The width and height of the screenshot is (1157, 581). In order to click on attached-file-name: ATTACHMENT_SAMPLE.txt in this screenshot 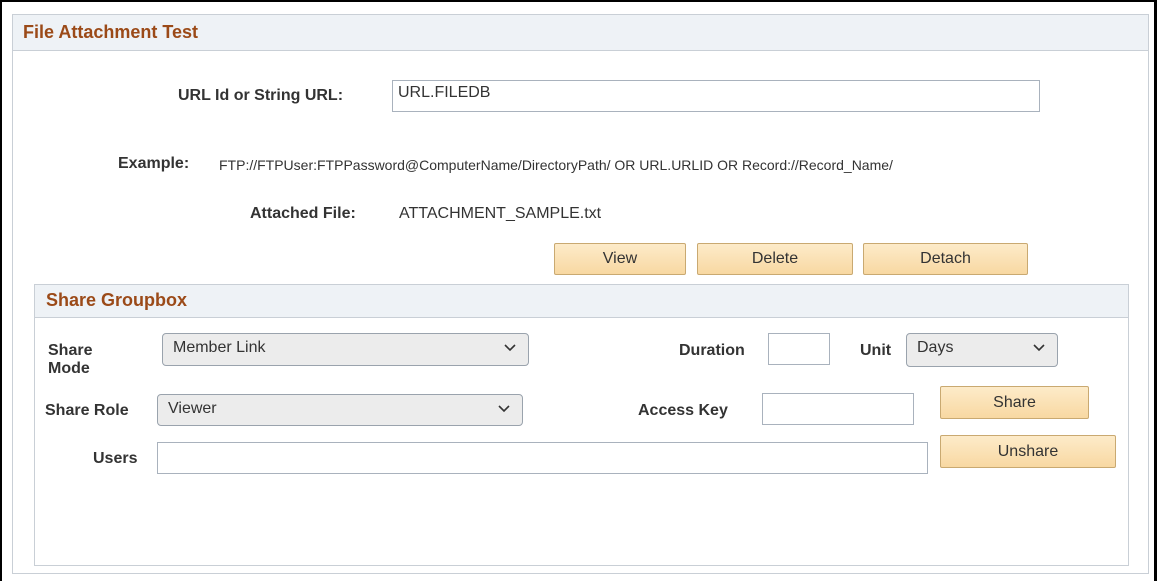, I will do `click(500, 213)`.